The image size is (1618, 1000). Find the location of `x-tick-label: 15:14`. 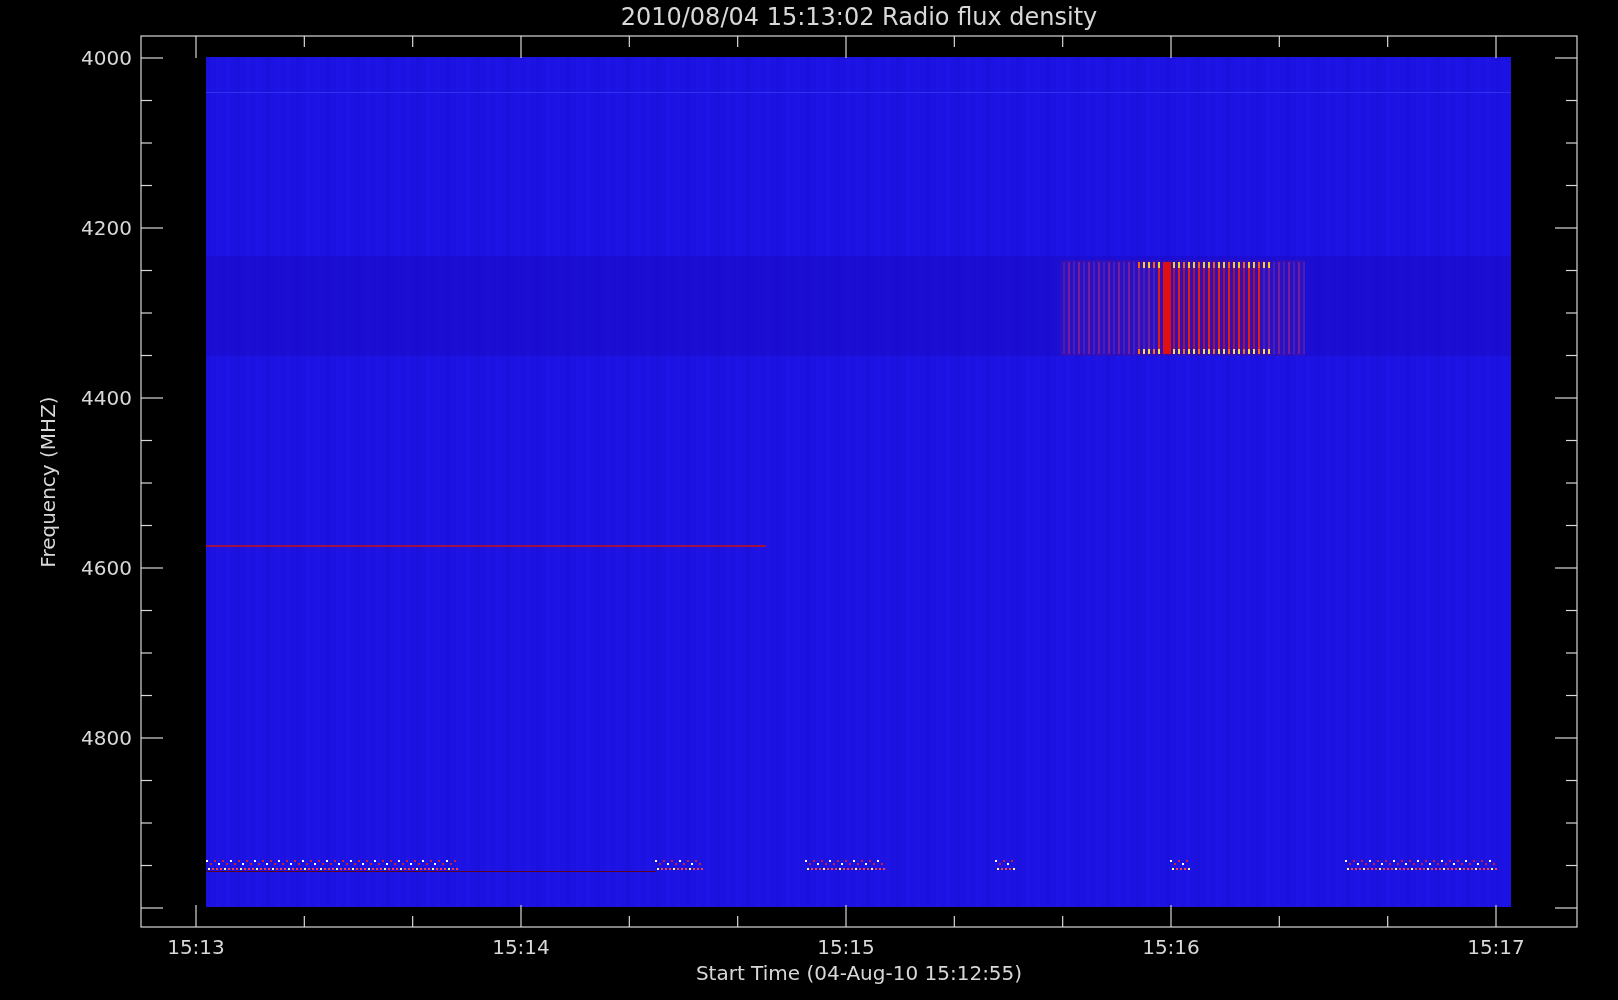

x-tick-label: 15:14 is located at coordinates (521, 947).